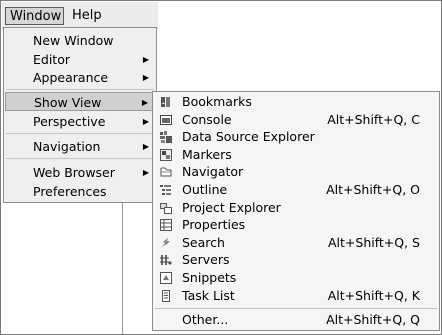 This screenshot has width=442, height=335. Describe the element at coordinates (70, 191) in the screenshot. I see `menu-item-label: Preferences` at that location.